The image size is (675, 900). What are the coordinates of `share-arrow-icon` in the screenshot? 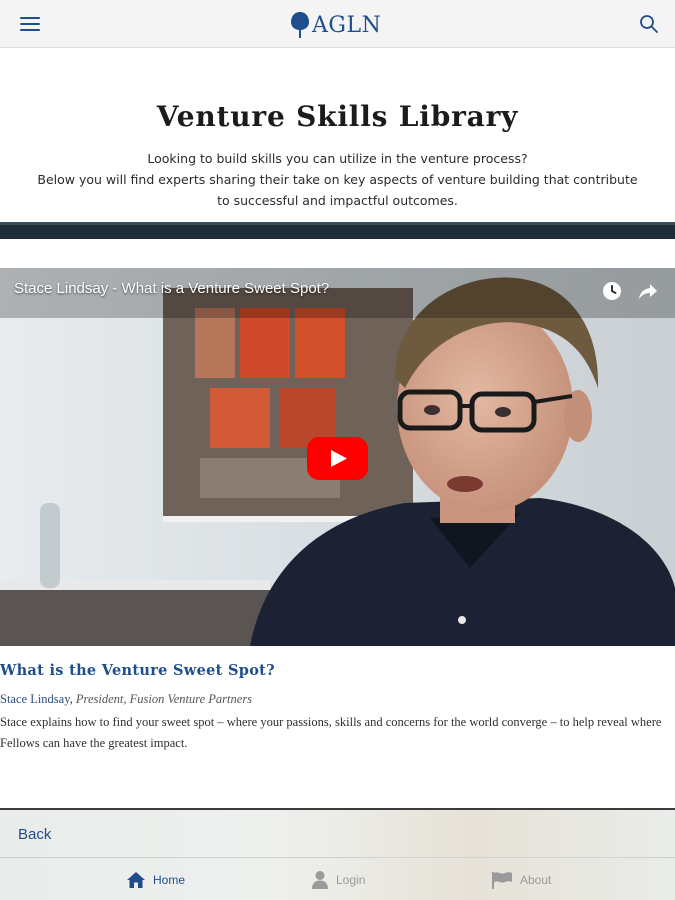 It's located at (648, 291).